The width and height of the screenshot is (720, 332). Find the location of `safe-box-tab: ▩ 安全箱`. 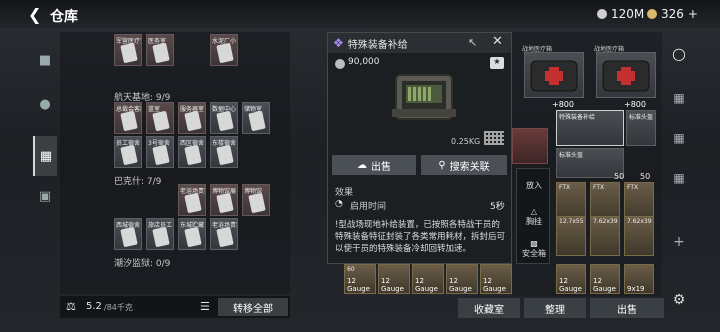

safe-box-tab: ▩ 安全箱 is located at coordinates (534, 249).